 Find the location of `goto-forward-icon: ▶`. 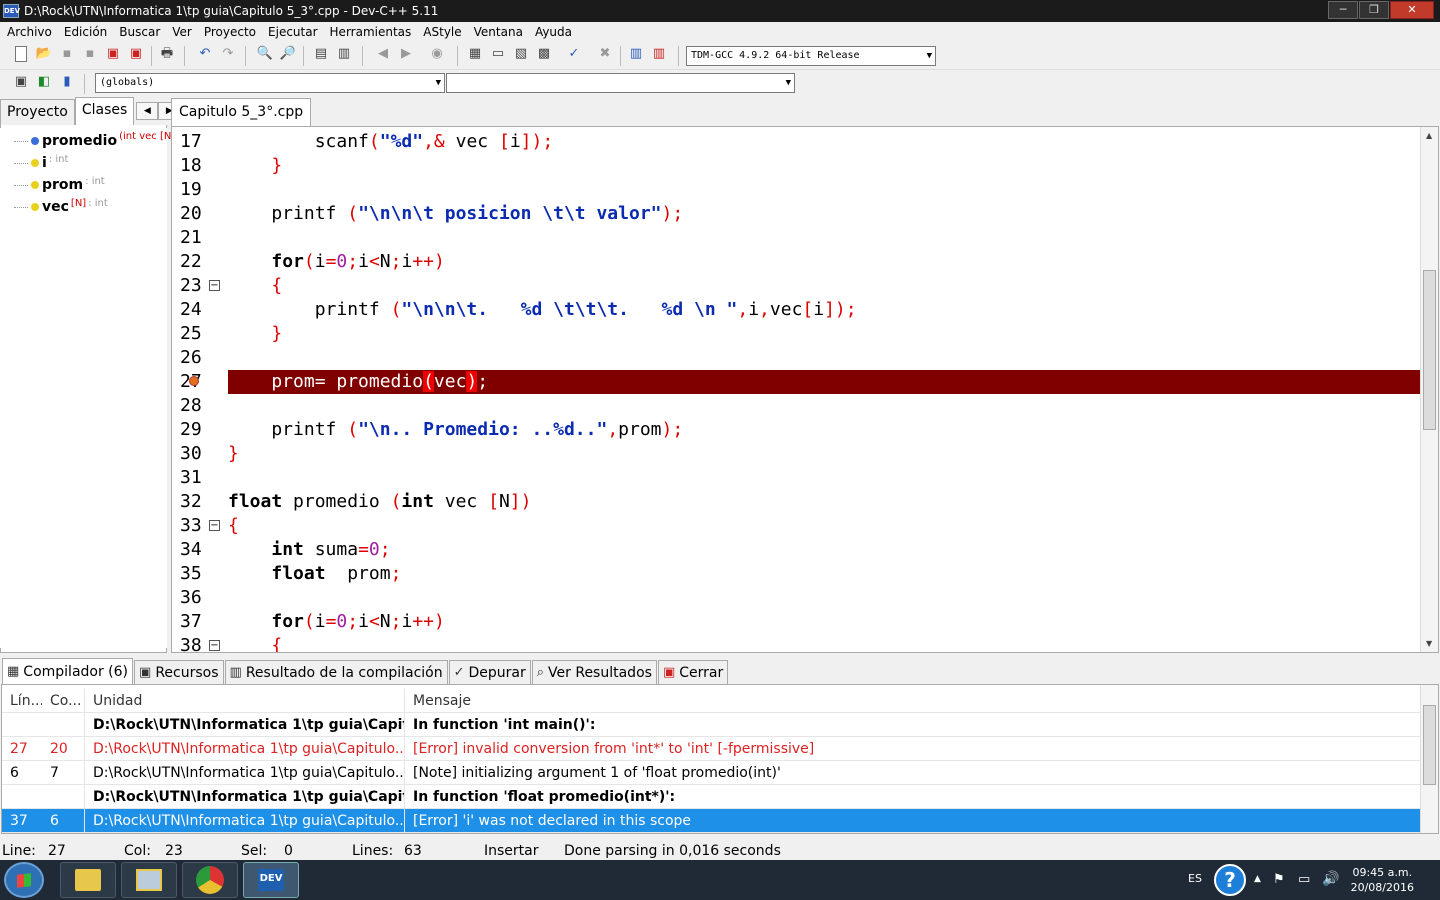

goto-forward-icon: ▶ is located at coordinates (406, 54).